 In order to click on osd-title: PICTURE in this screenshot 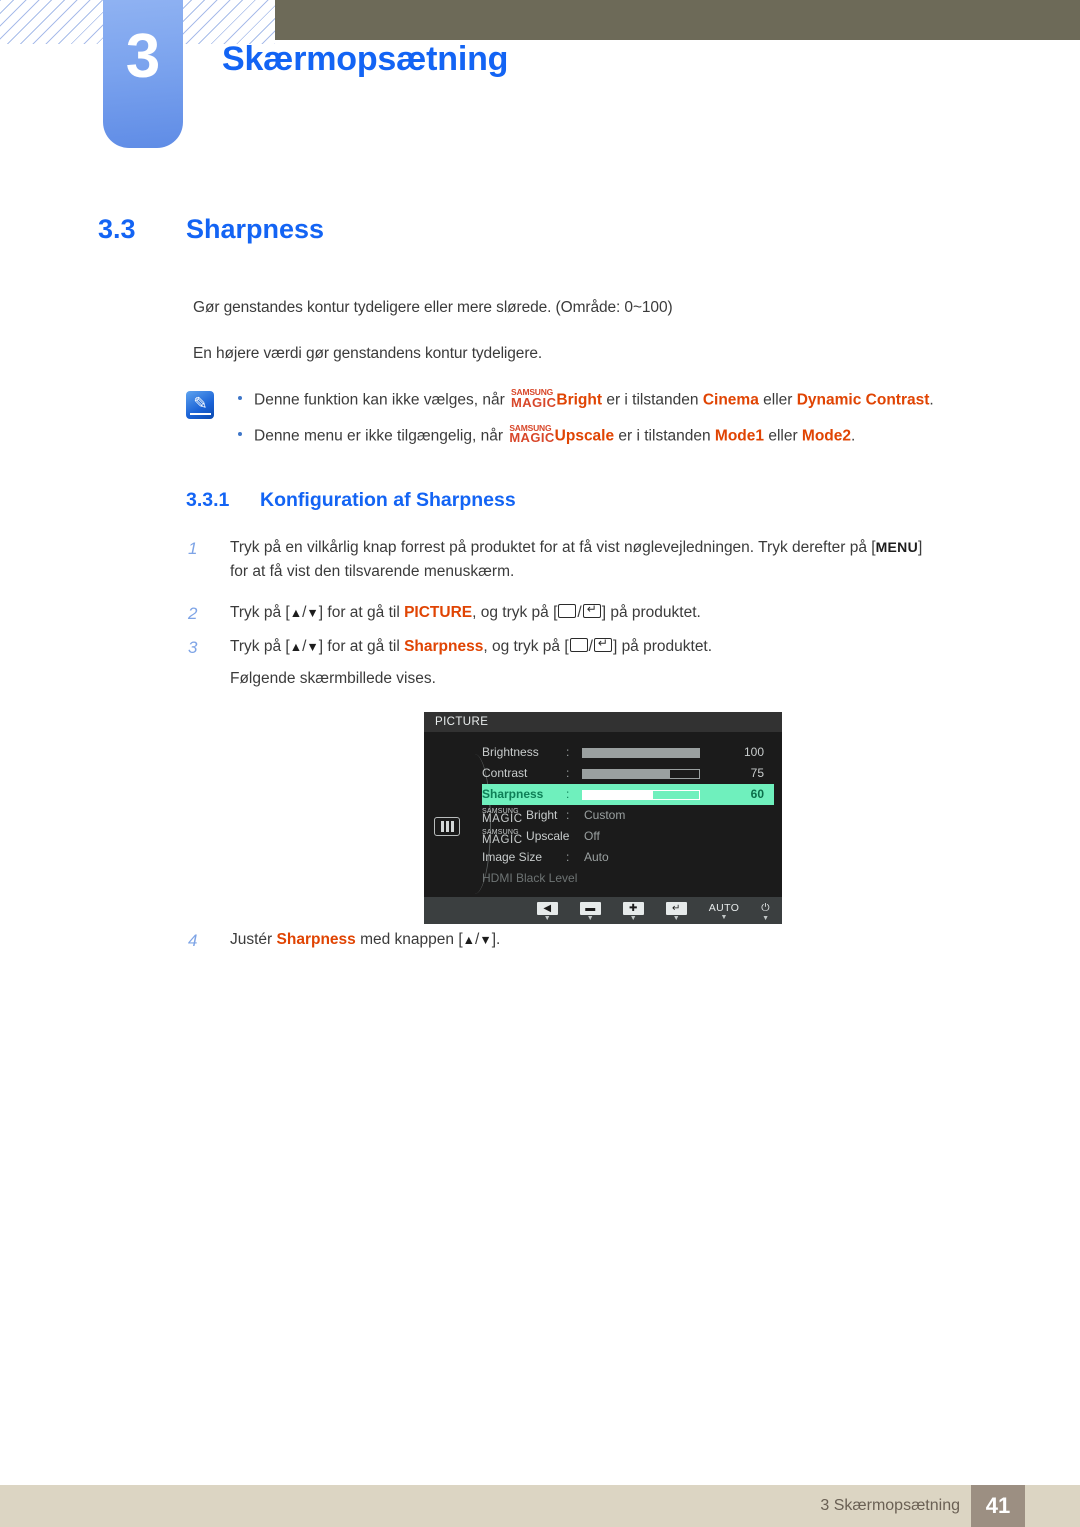, I will do `click(603, 722)`.